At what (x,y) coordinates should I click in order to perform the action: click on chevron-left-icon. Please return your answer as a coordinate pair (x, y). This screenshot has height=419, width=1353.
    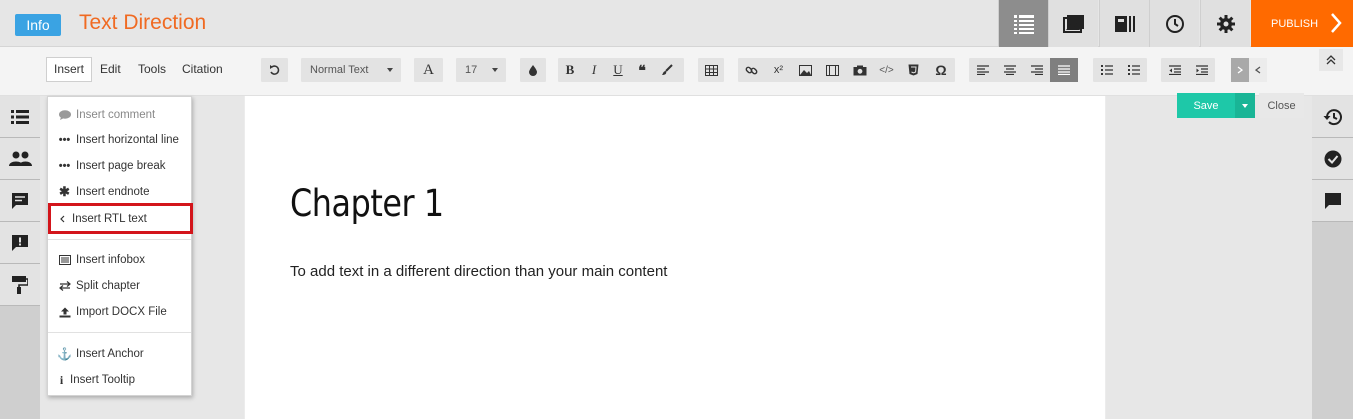
    Looking at the image, I should click on (62, 219).